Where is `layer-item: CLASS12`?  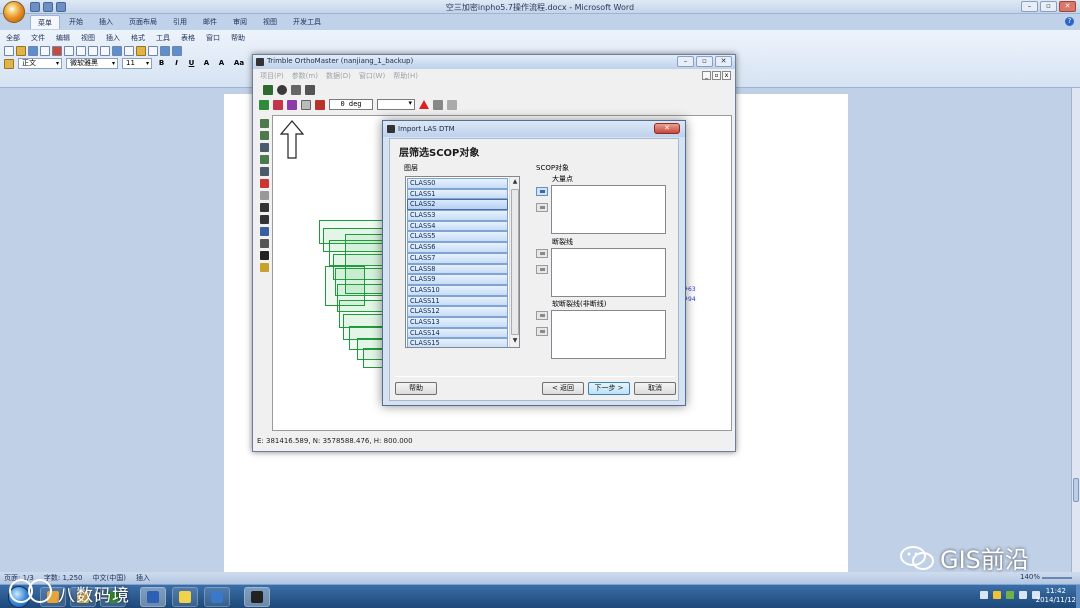
layer-item: CLASS12 is located at coordinates (457, 311).